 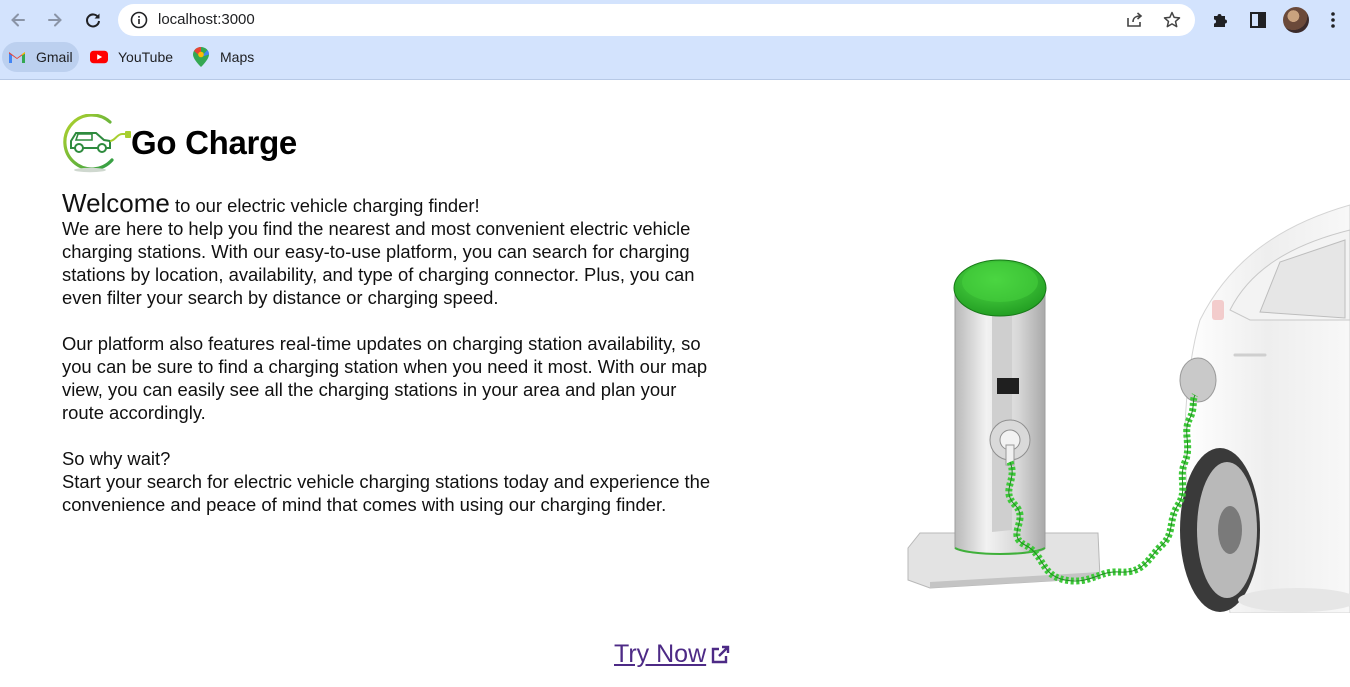 I want to click on extensions-button, so click(x=1220, y=20).